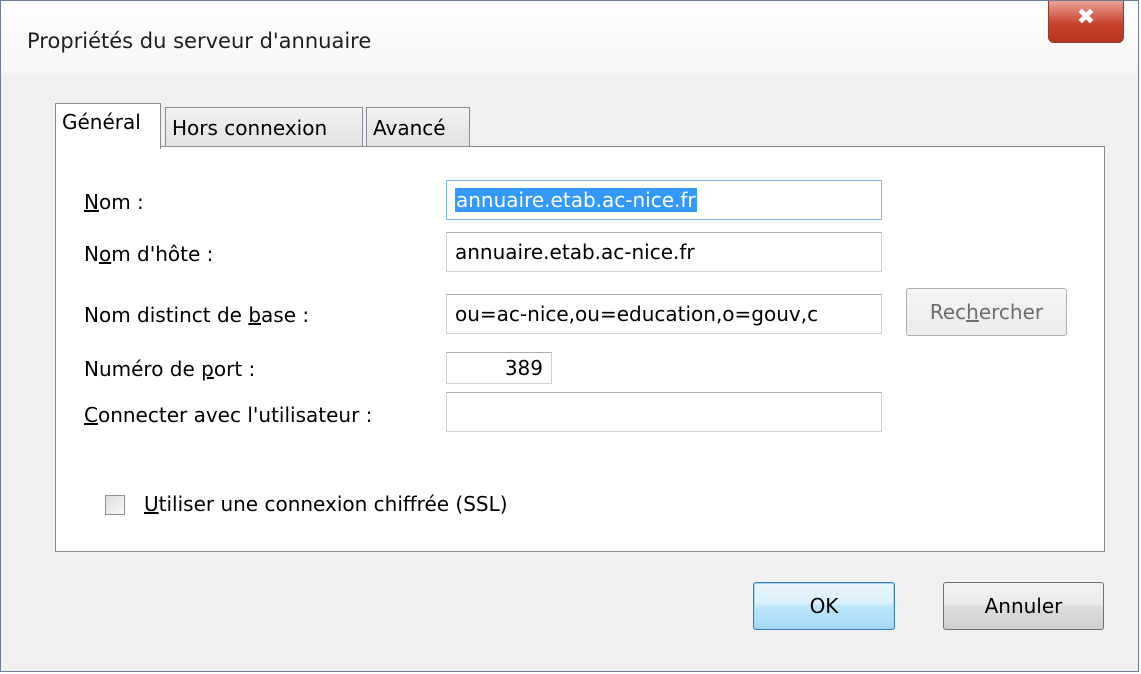 The image size is (1141, 674). Describe the element at coordinates (115, 505) in the screenshot. I see `ssl-checkbox` at that location.